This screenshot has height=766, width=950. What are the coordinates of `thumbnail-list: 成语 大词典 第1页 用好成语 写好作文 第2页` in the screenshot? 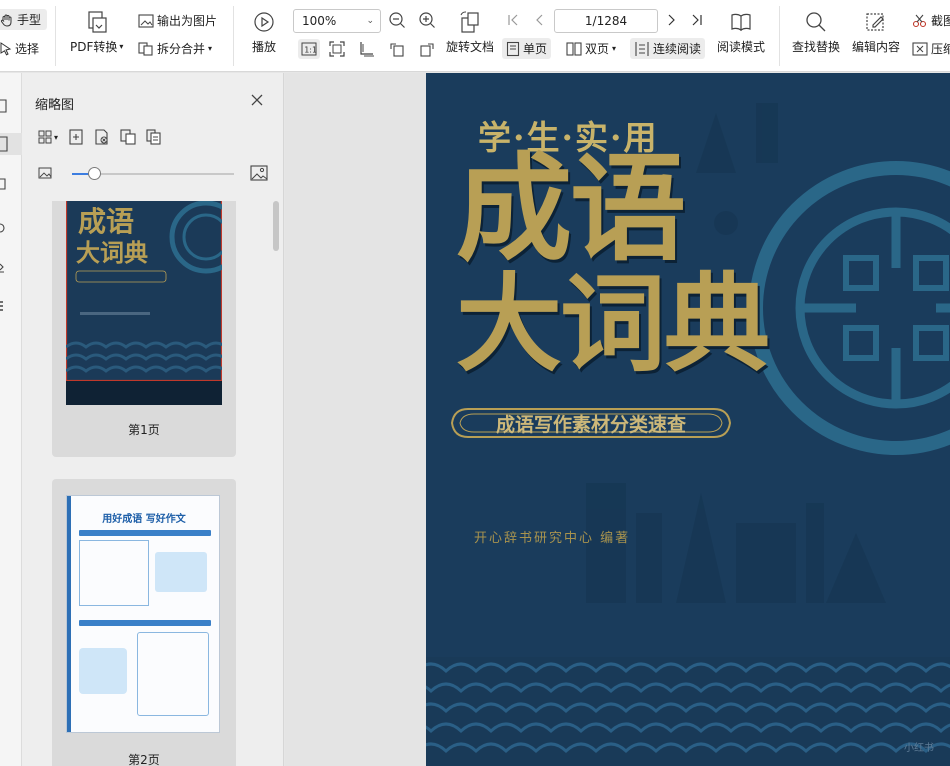 It's located at (146, 483).